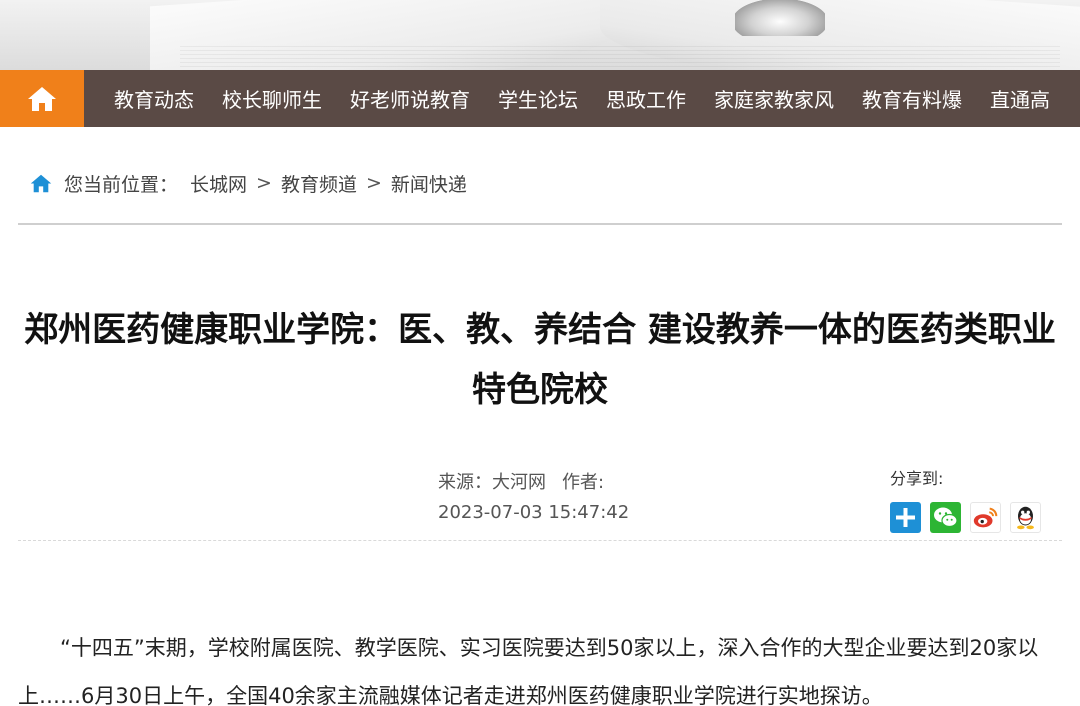 This screenshot has width=1080, height=706. What do you see at coordinates (540, 540) in the screenshot?
I see `meta-divider` at bounding box center [540, 540].